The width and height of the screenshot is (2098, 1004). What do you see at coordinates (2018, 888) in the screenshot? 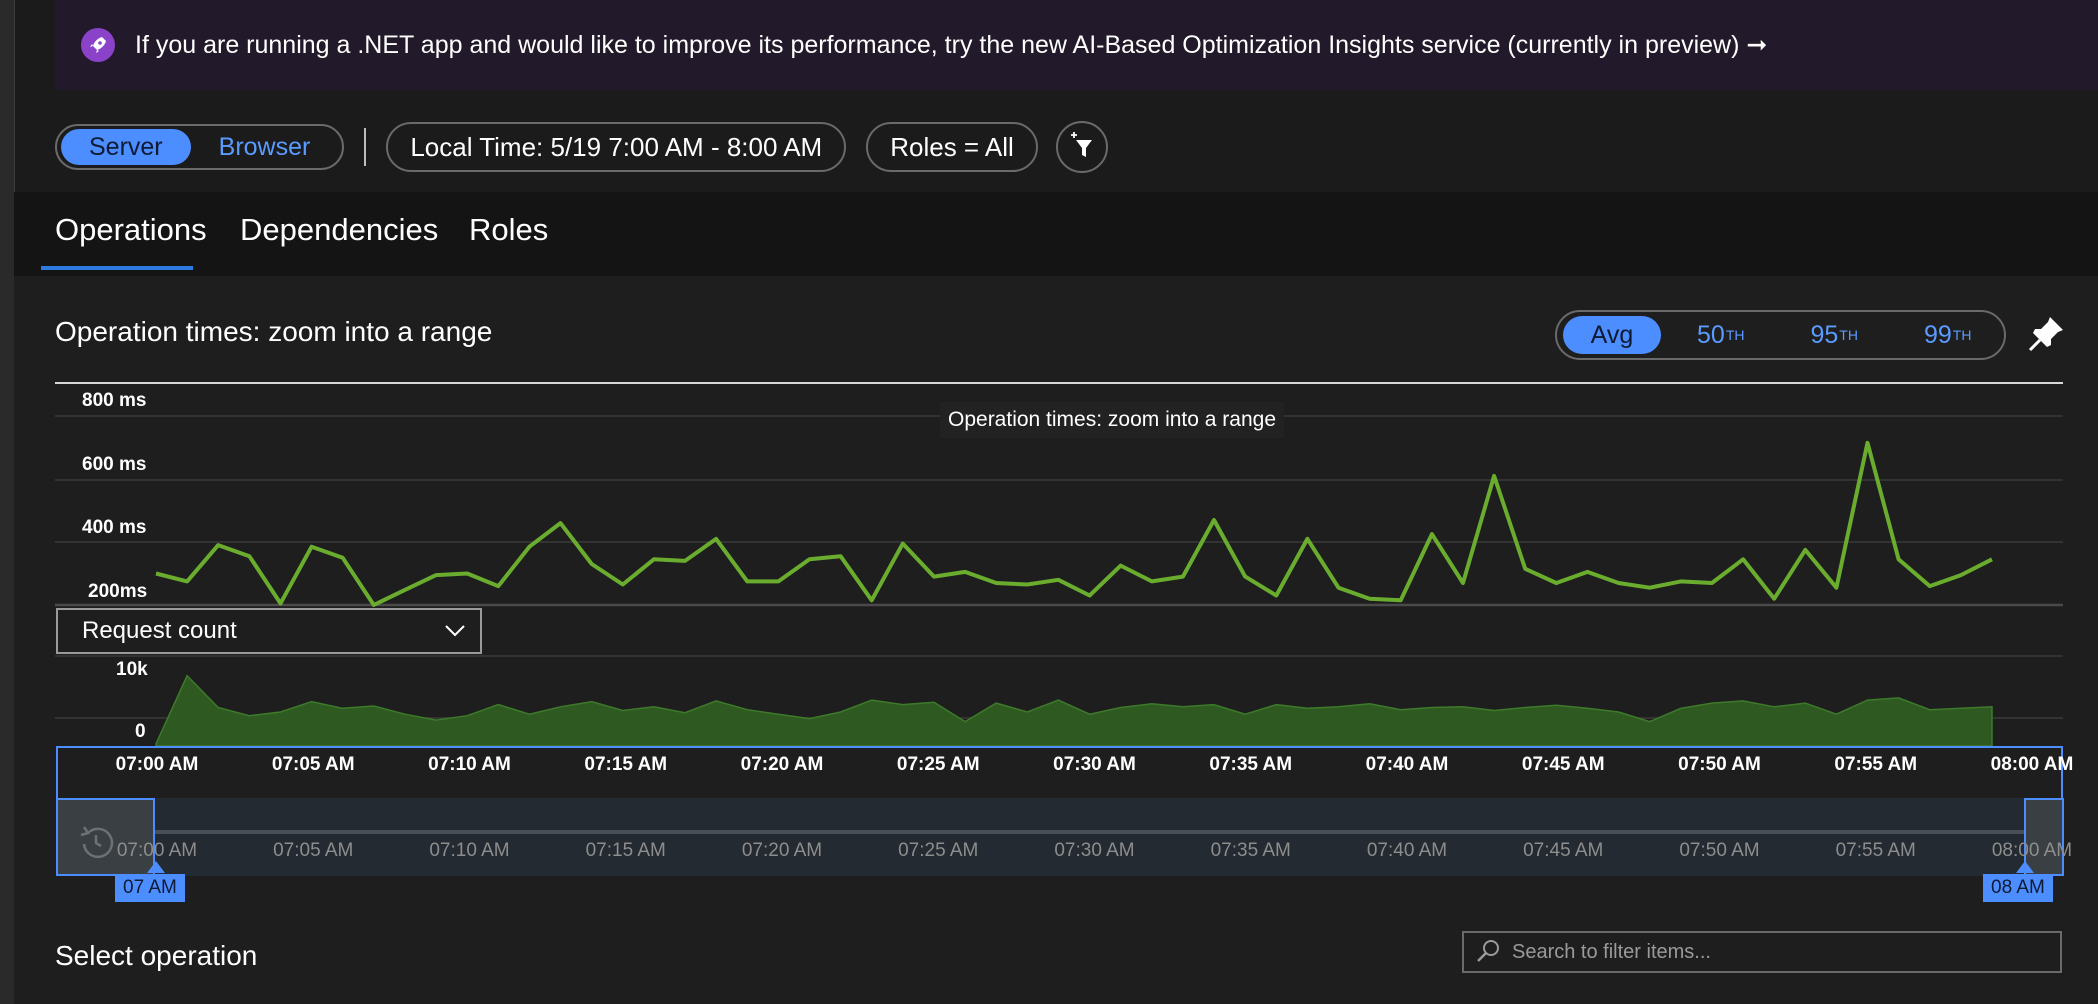
I see `brush-end-label: 08 AM` at bounding box center [2018, 888].